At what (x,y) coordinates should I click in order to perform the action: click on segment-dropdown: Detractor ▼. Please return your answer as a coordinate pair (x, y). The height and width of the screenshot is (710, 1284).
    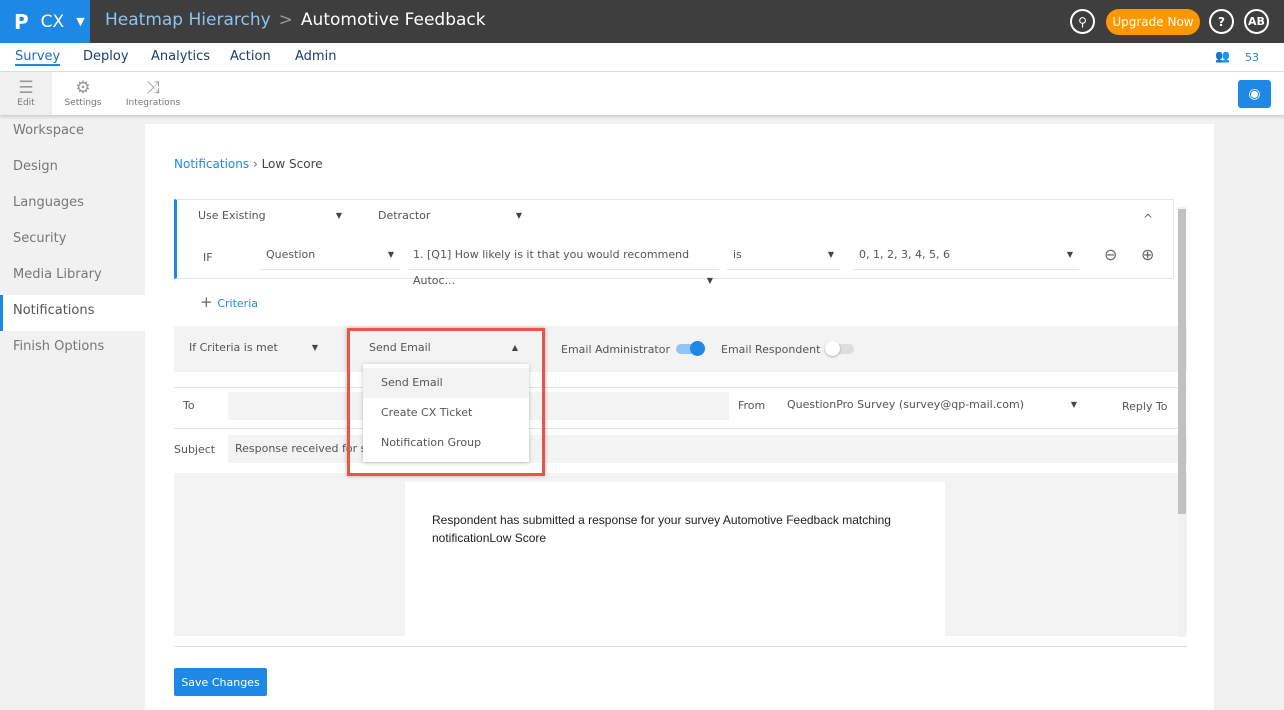
    Looking at the image, I should click on (453, 217).